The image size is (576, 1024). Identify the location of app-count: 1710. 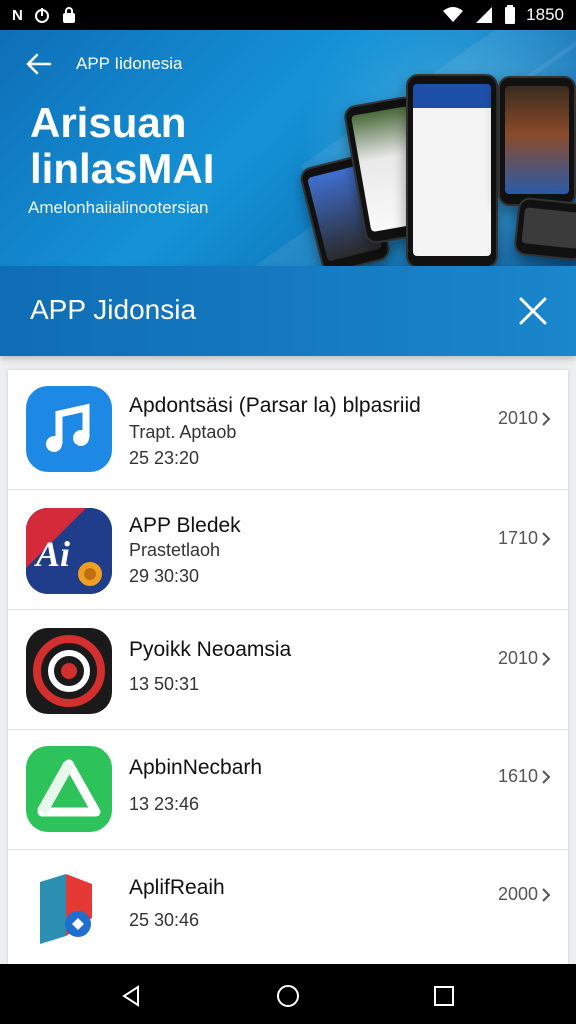
(517, 538).